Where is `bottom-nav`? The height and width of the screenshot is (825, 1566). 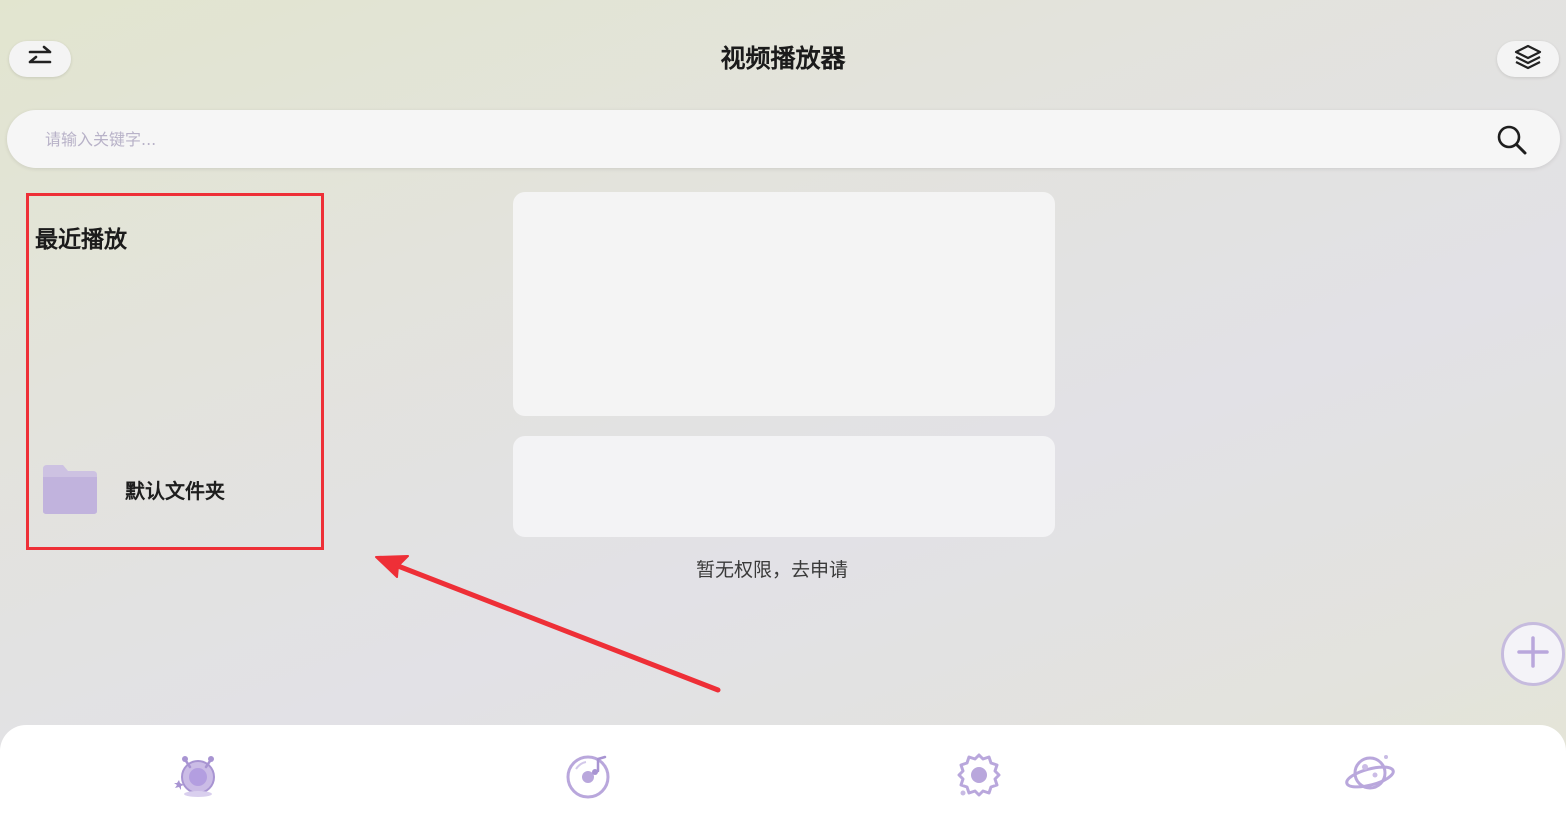
bottom-nav is located at coordinates (783, 775).